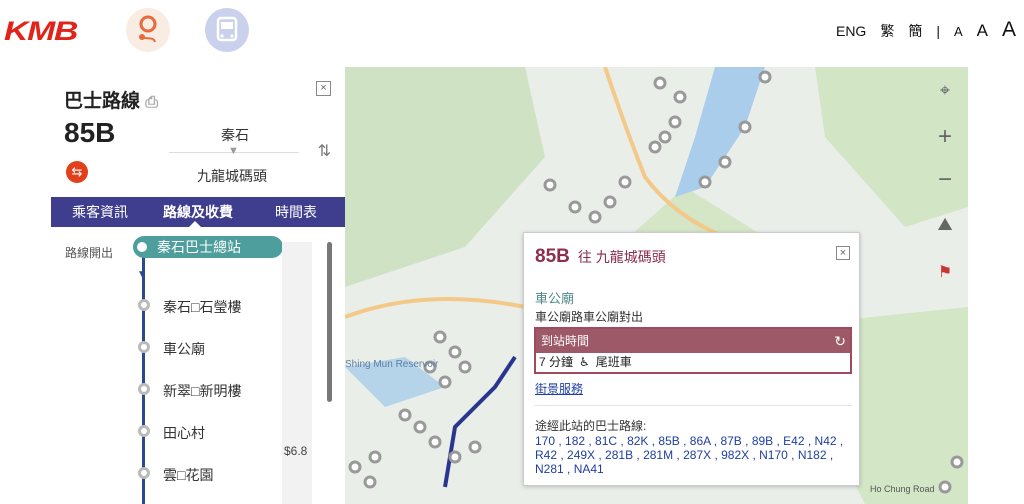 This screenshot has width=1024, height=504. I want to click on fare-value: $6.8, so click(296, 451).